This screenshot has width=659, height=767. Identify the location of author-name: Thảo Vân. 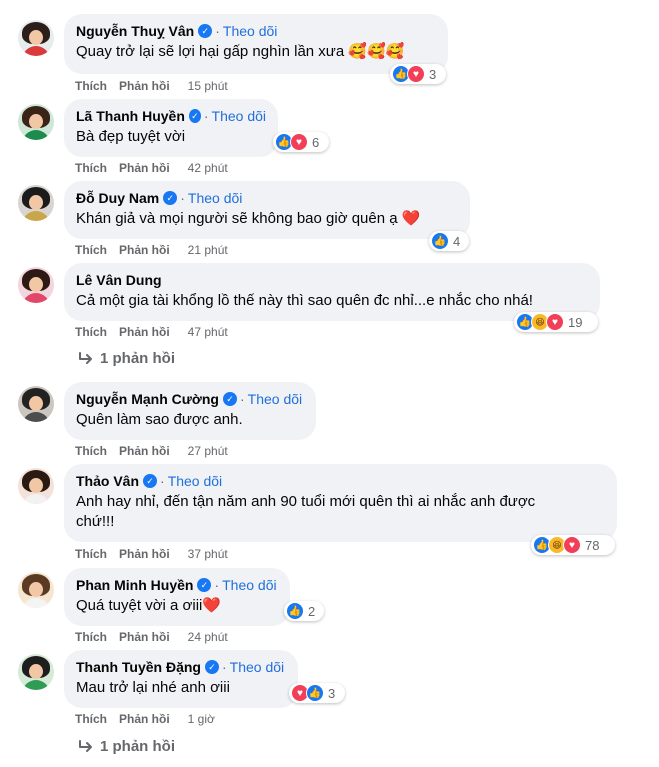
(107, 481).